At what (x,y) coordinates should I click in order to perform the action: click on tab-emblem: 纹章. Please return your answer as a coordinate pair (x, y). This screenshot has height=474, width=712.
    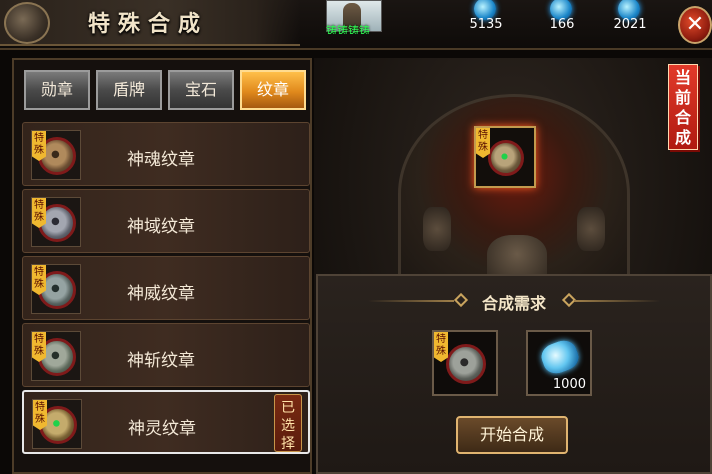
    Looking at the image, I should click on (273, 90).